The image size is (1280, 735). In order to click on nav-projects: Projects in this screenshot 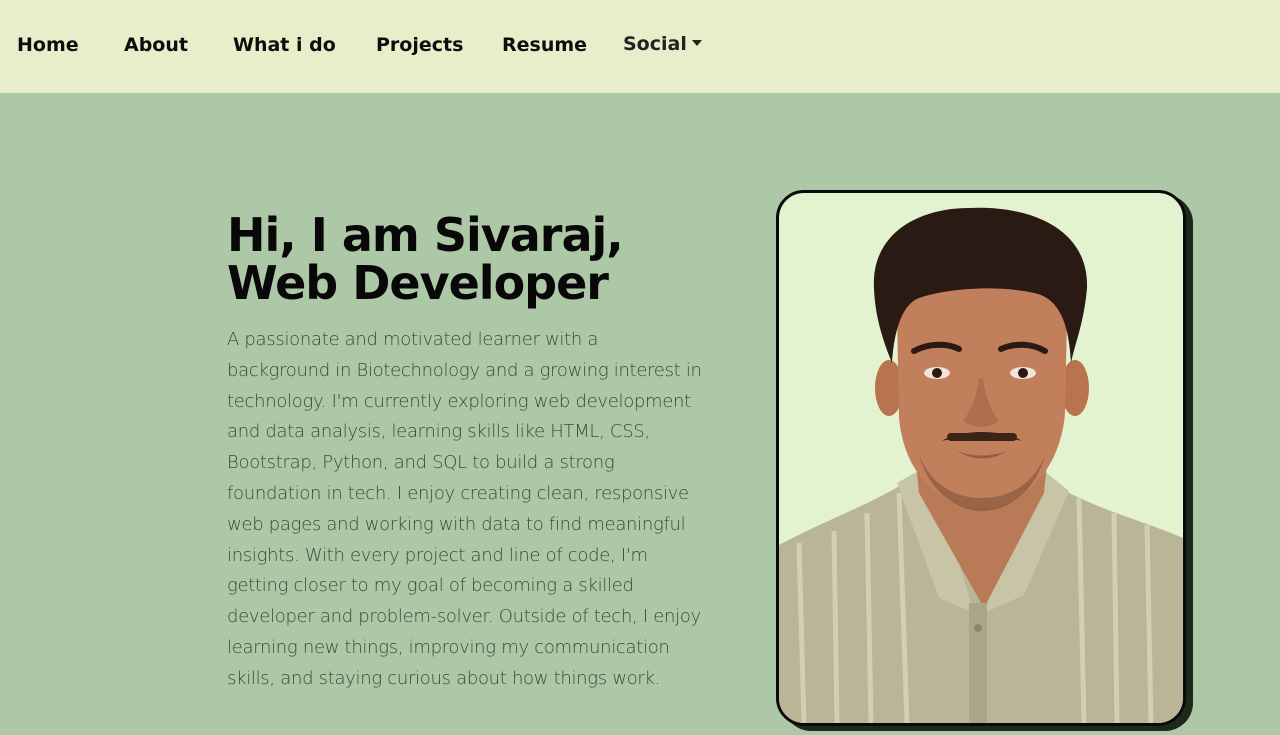, I will do `click(419, 45)`.